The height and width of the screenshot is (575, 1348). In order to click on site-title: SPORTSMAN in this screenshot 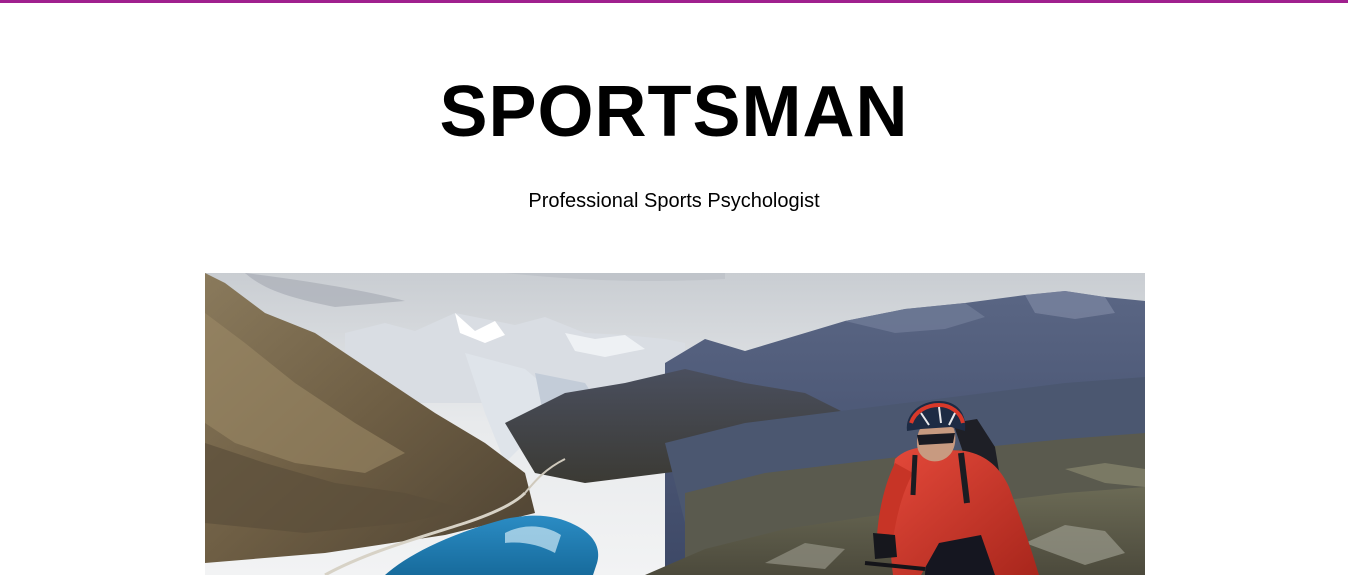, I will do `click(674, 112)`.